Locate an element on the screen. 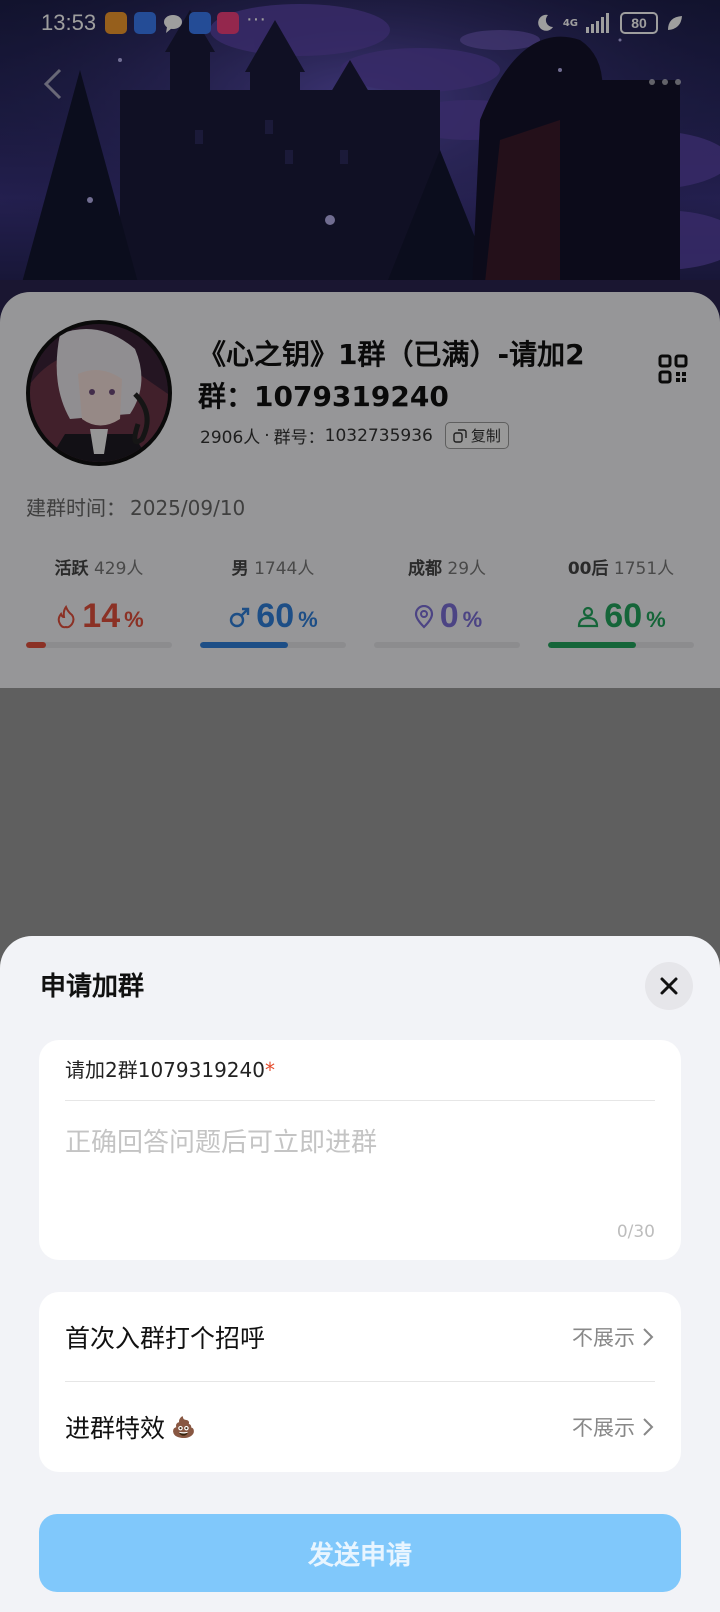 The image size is (720, 1612). stat-key: 活跃 is located at coordinates (71, 569).